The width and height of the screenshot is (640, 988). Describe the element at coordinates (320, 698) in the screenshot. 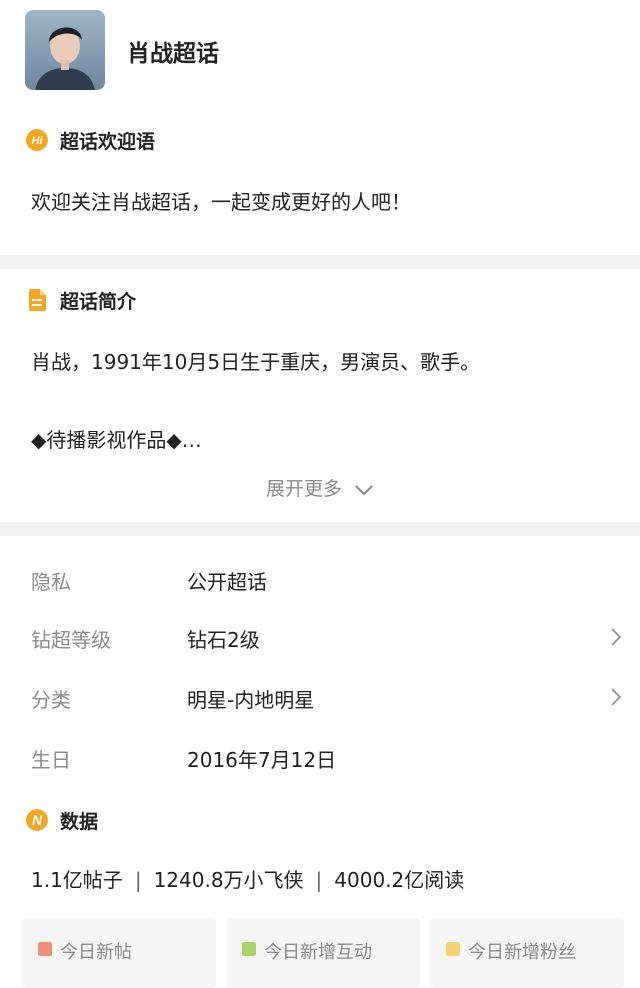

I see `info-row-category: 分类 明星-内地明星` at that location.